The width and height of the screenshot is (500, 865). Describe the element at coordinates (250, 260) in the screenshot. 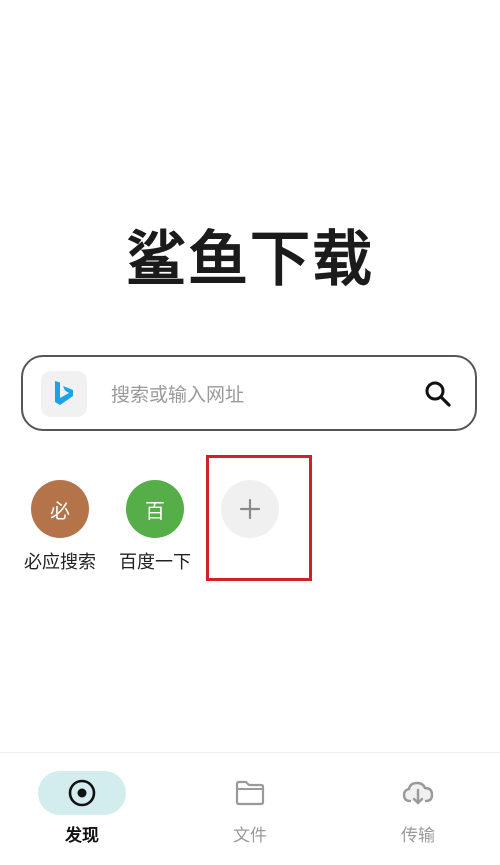

I see `app-title: 鲨鱼下载` at that location.